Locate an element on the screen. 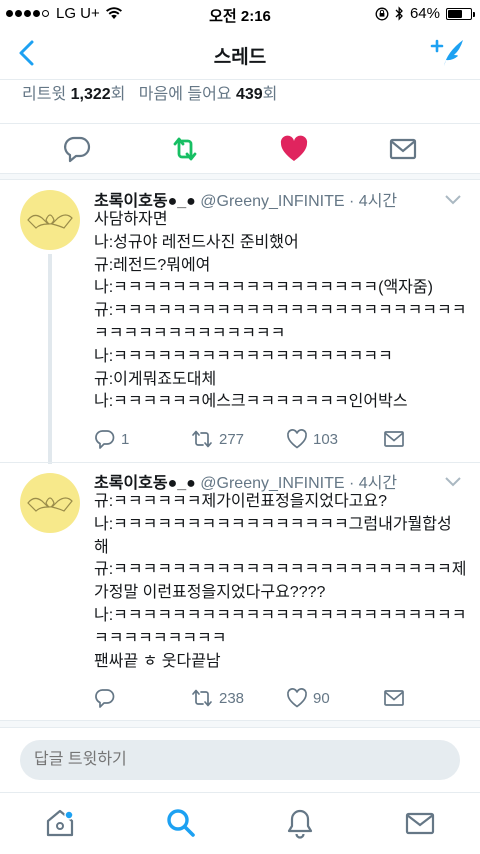  tweet-line: 나:ㅋㅋㅋㅋㅋㅋㅋㅋㅋㅋㅋㅋㅋㅋㅋㅋ그럼내가뭘합성 is located at coordinates (273, 524).